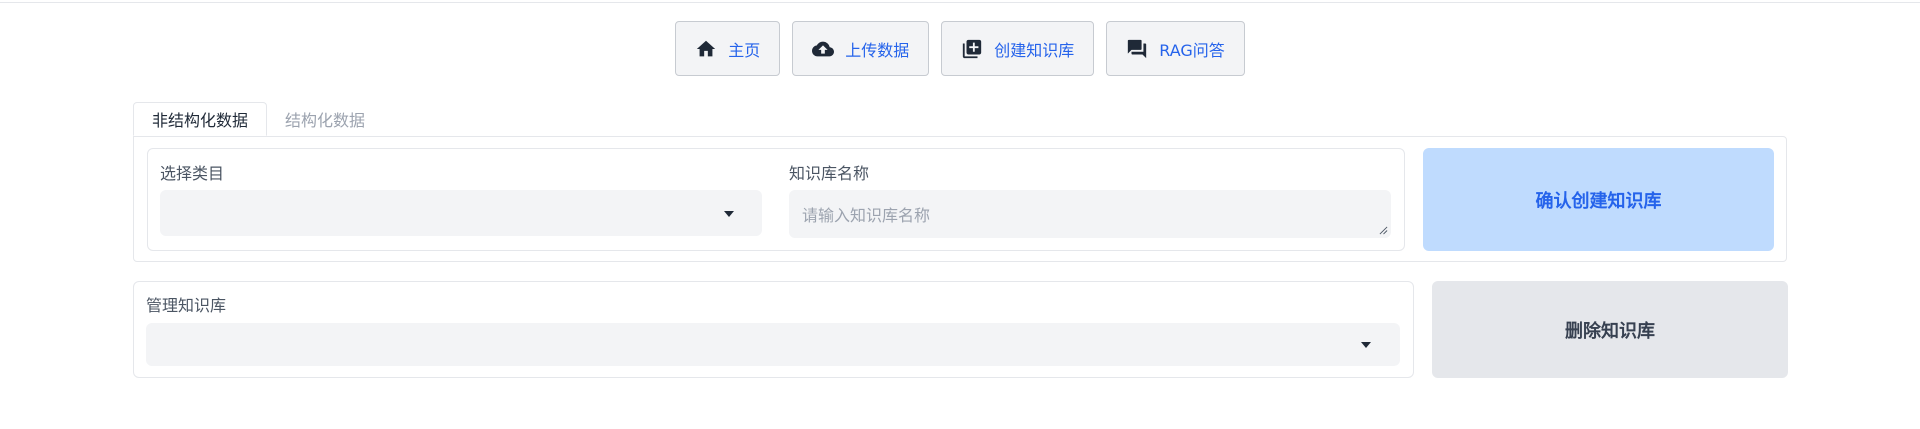 Image resolution: width=1920 pixels, height=429 pixels. Describe the element at coordinates (1137, 49) in the screenshot. I see `forum-icon` at that location.